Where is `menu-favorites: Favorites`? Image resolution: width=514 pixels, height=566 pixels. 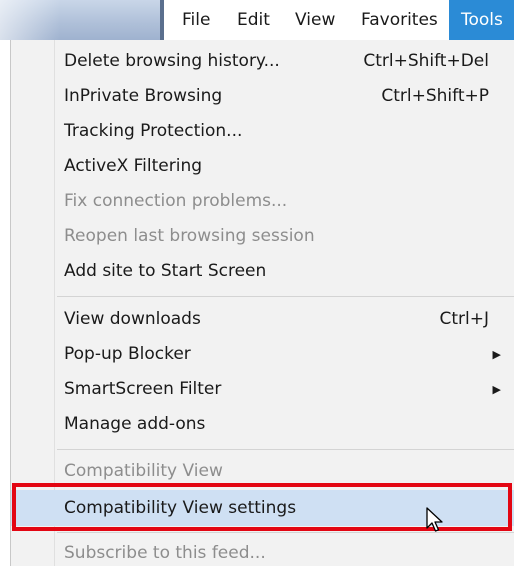 menu-favorites: Favorites is located at coordinates (399, 20).